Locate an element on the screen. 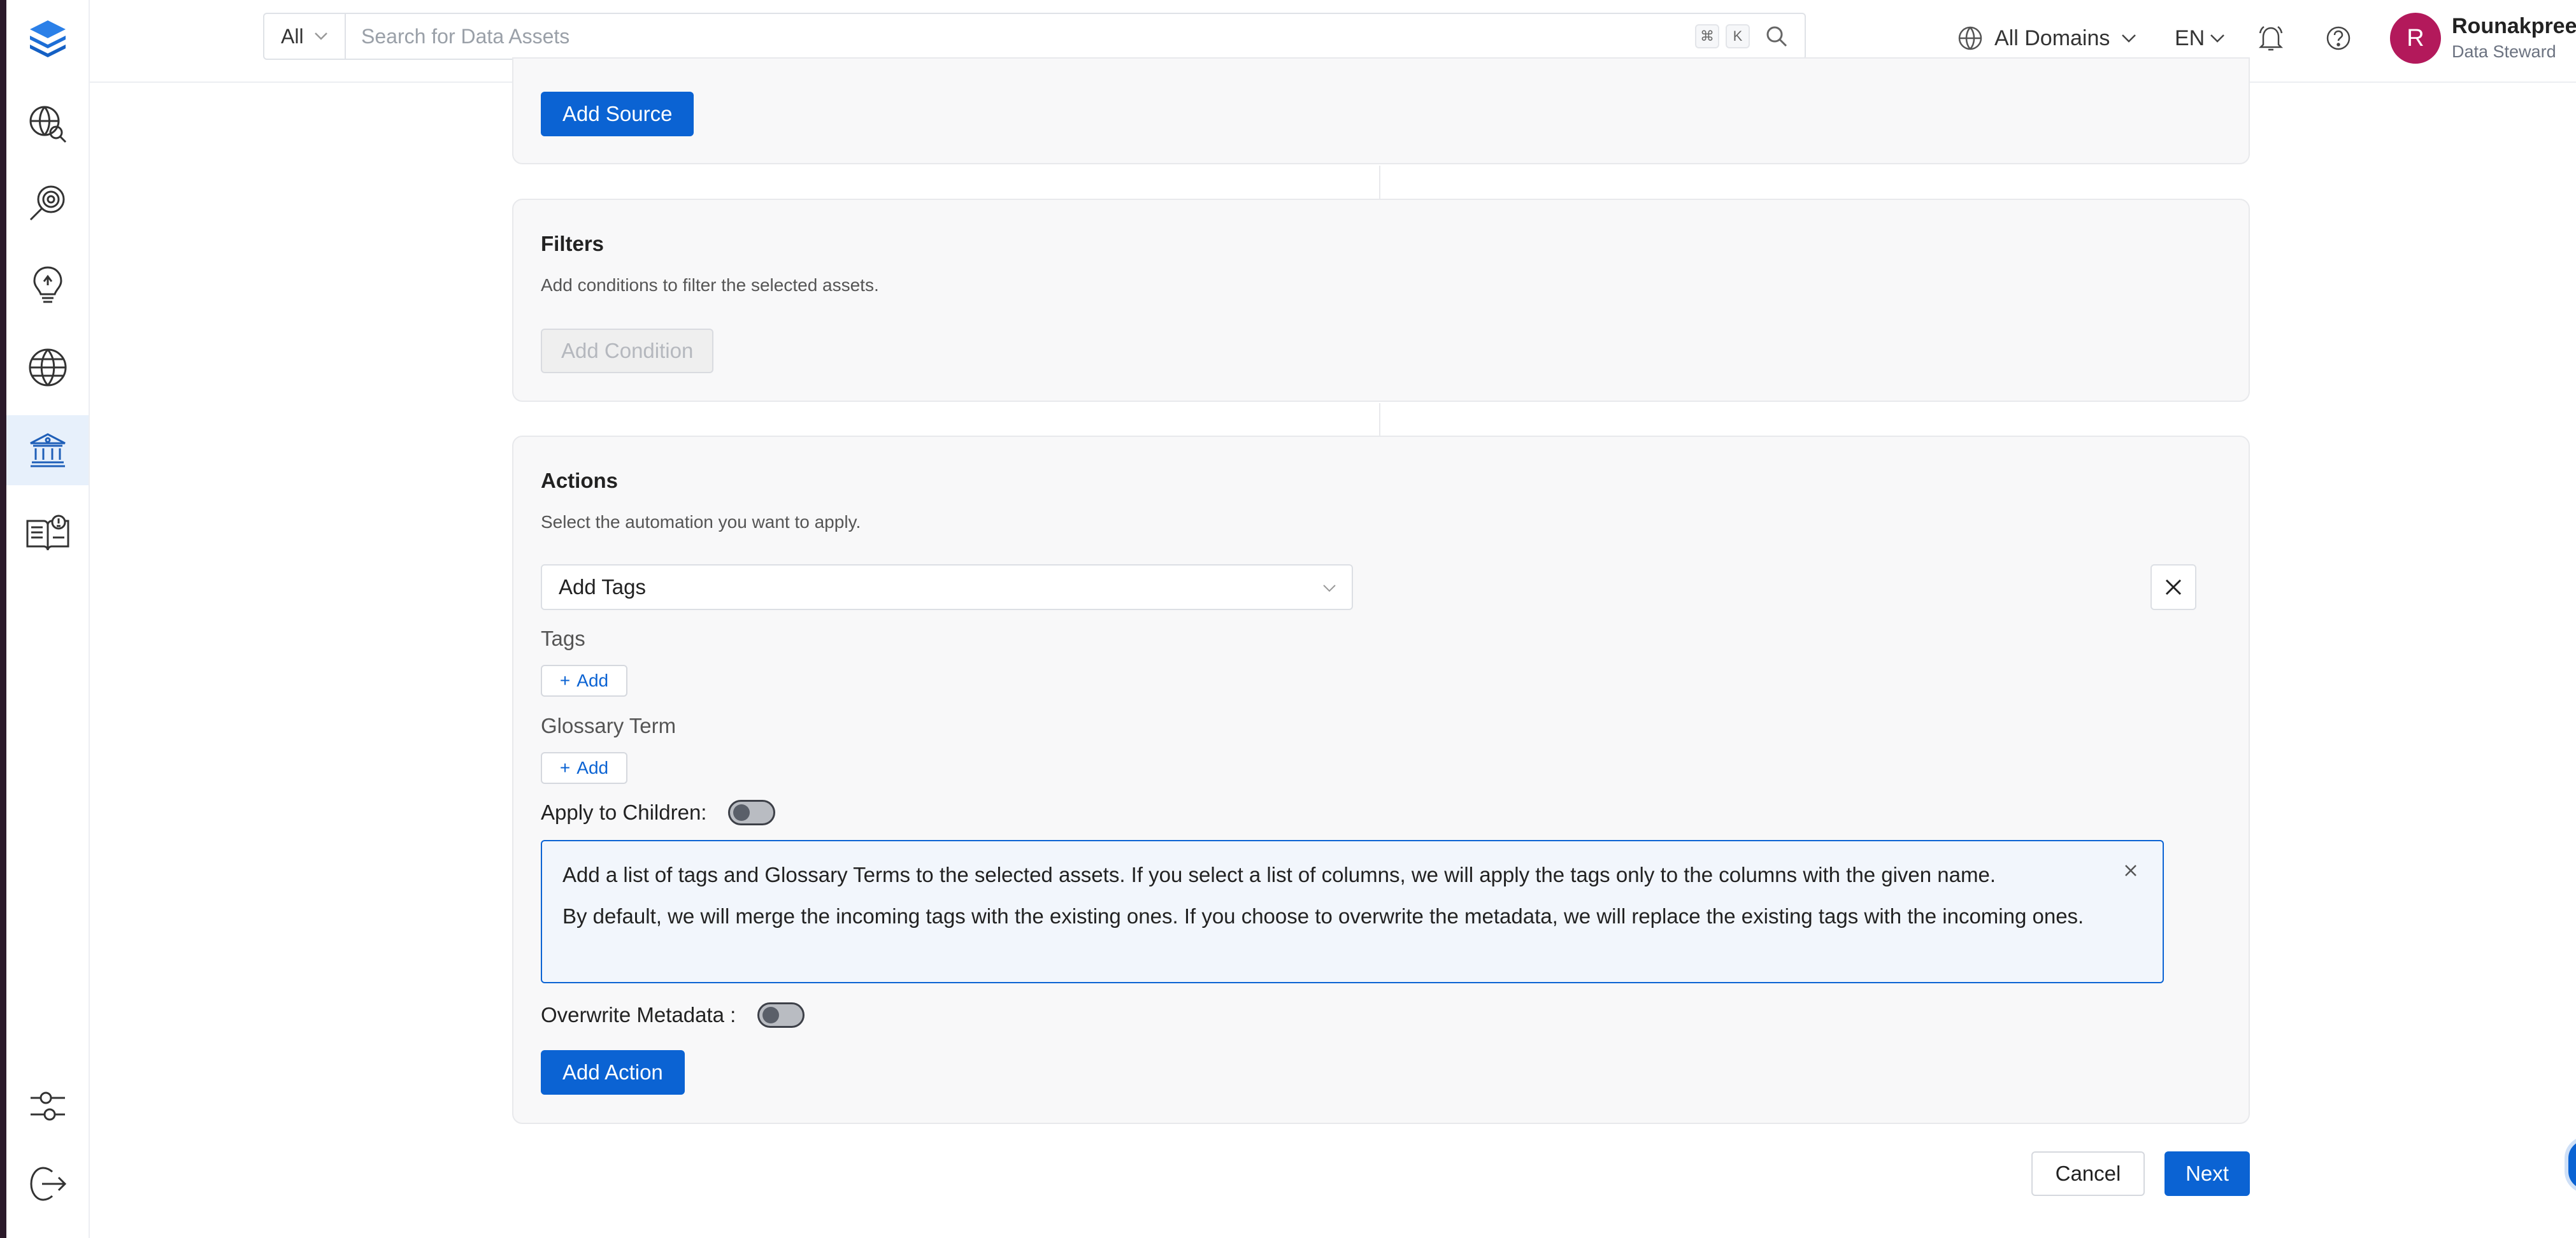 This screenshot has height=1238, width=2576. sidebar is located at coordinates (48, 619).